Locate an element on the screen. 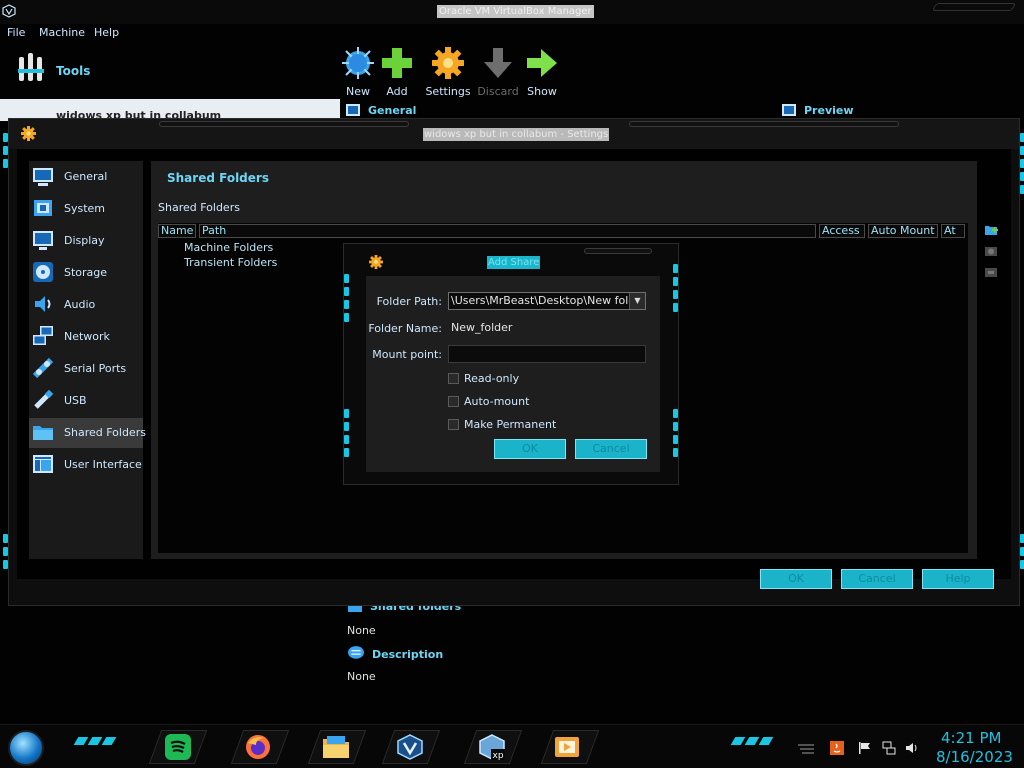  add-label: Add is located at coordinates (397, 91).